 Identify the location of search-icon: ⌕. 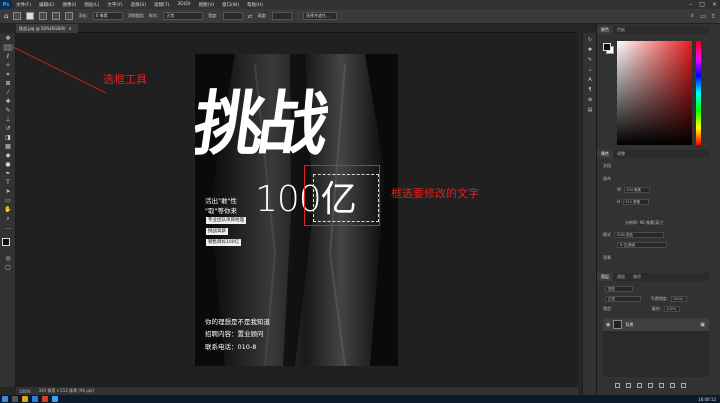
(692, 16).